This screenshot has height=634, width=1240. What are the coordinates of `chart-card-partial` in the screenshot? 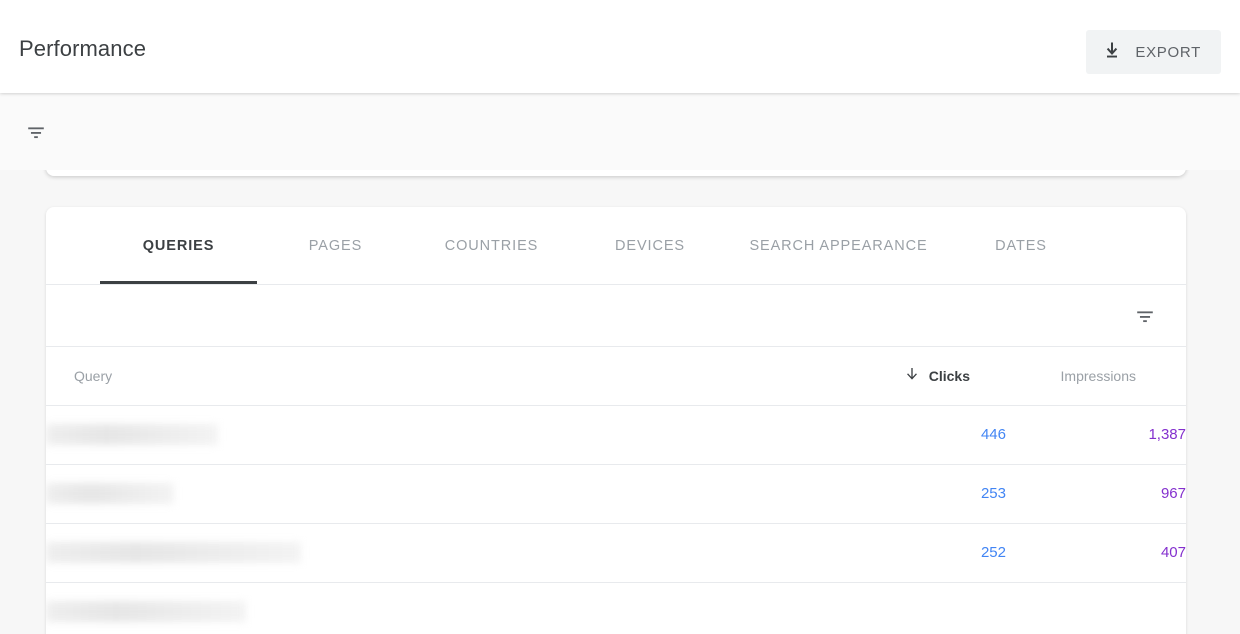 It's located at (616, 173).